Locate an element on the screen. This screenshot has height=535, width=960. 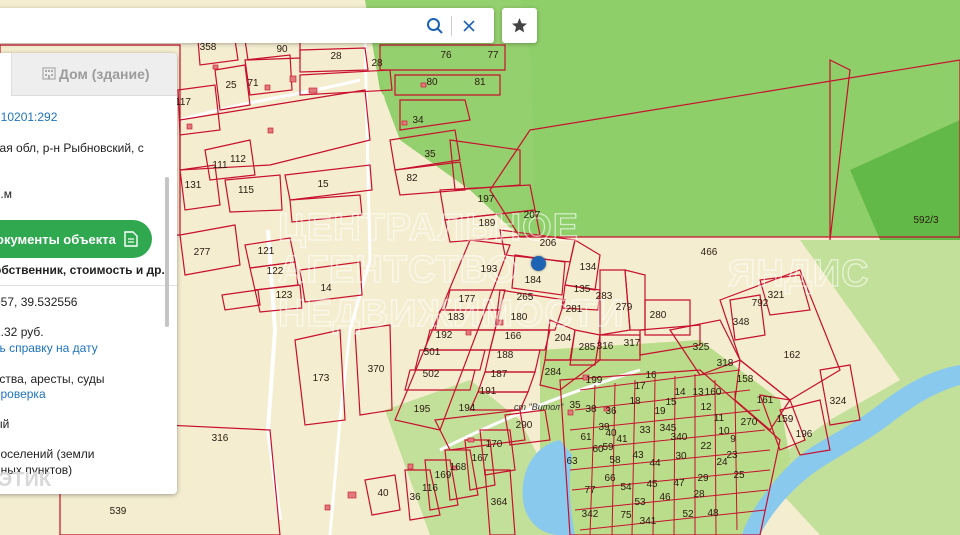
tab-building-label: Дом (здание) is located at coordinates (104, 74).